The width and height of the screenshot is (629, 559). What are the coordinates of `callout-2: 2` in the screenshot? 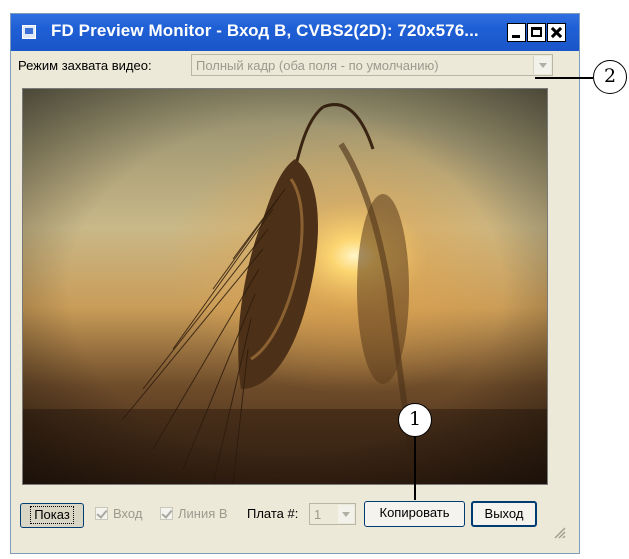 It's located at (610, 77).